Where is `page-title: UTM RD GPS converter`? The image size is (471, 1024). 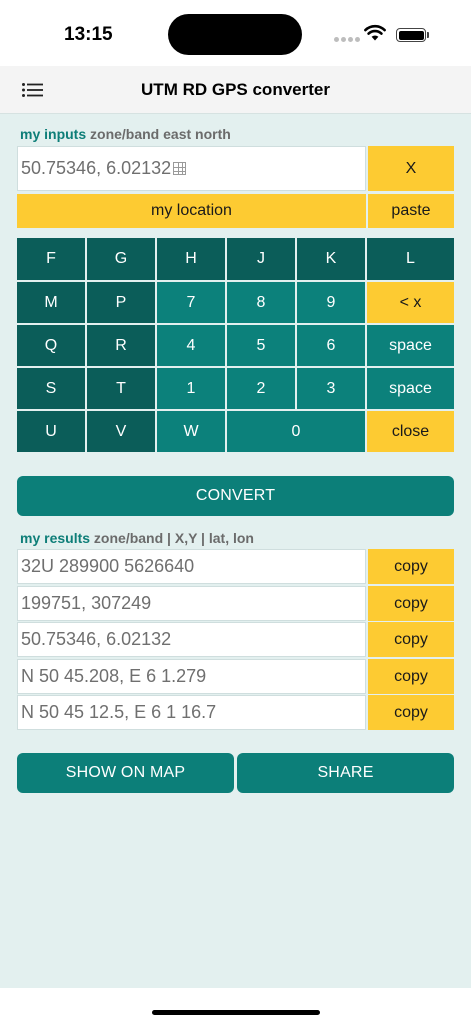 page-title: UTM RD GPS converter is located at coordinates (235, 89).